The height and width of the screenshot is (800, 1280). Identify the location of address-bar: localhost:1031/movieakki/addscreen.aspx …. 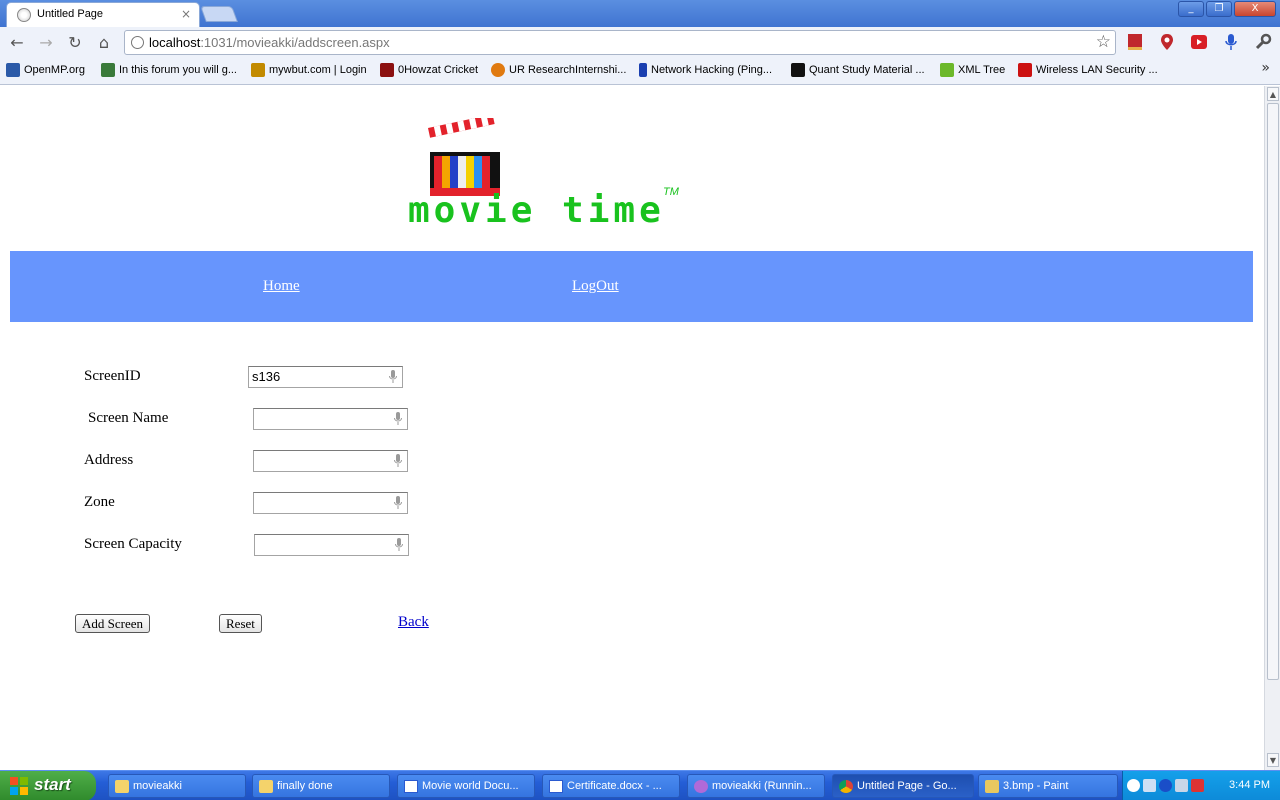
(620, 42).